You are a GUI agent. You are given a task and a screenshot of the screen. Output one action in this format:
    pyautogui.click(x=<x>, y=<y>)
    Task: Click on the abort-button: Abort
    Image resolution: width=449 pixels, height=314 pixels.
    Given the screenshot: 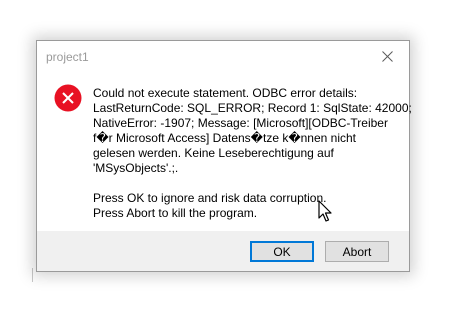 What is the action you would take?
    pyautogui.click(x=357, y=251)
    